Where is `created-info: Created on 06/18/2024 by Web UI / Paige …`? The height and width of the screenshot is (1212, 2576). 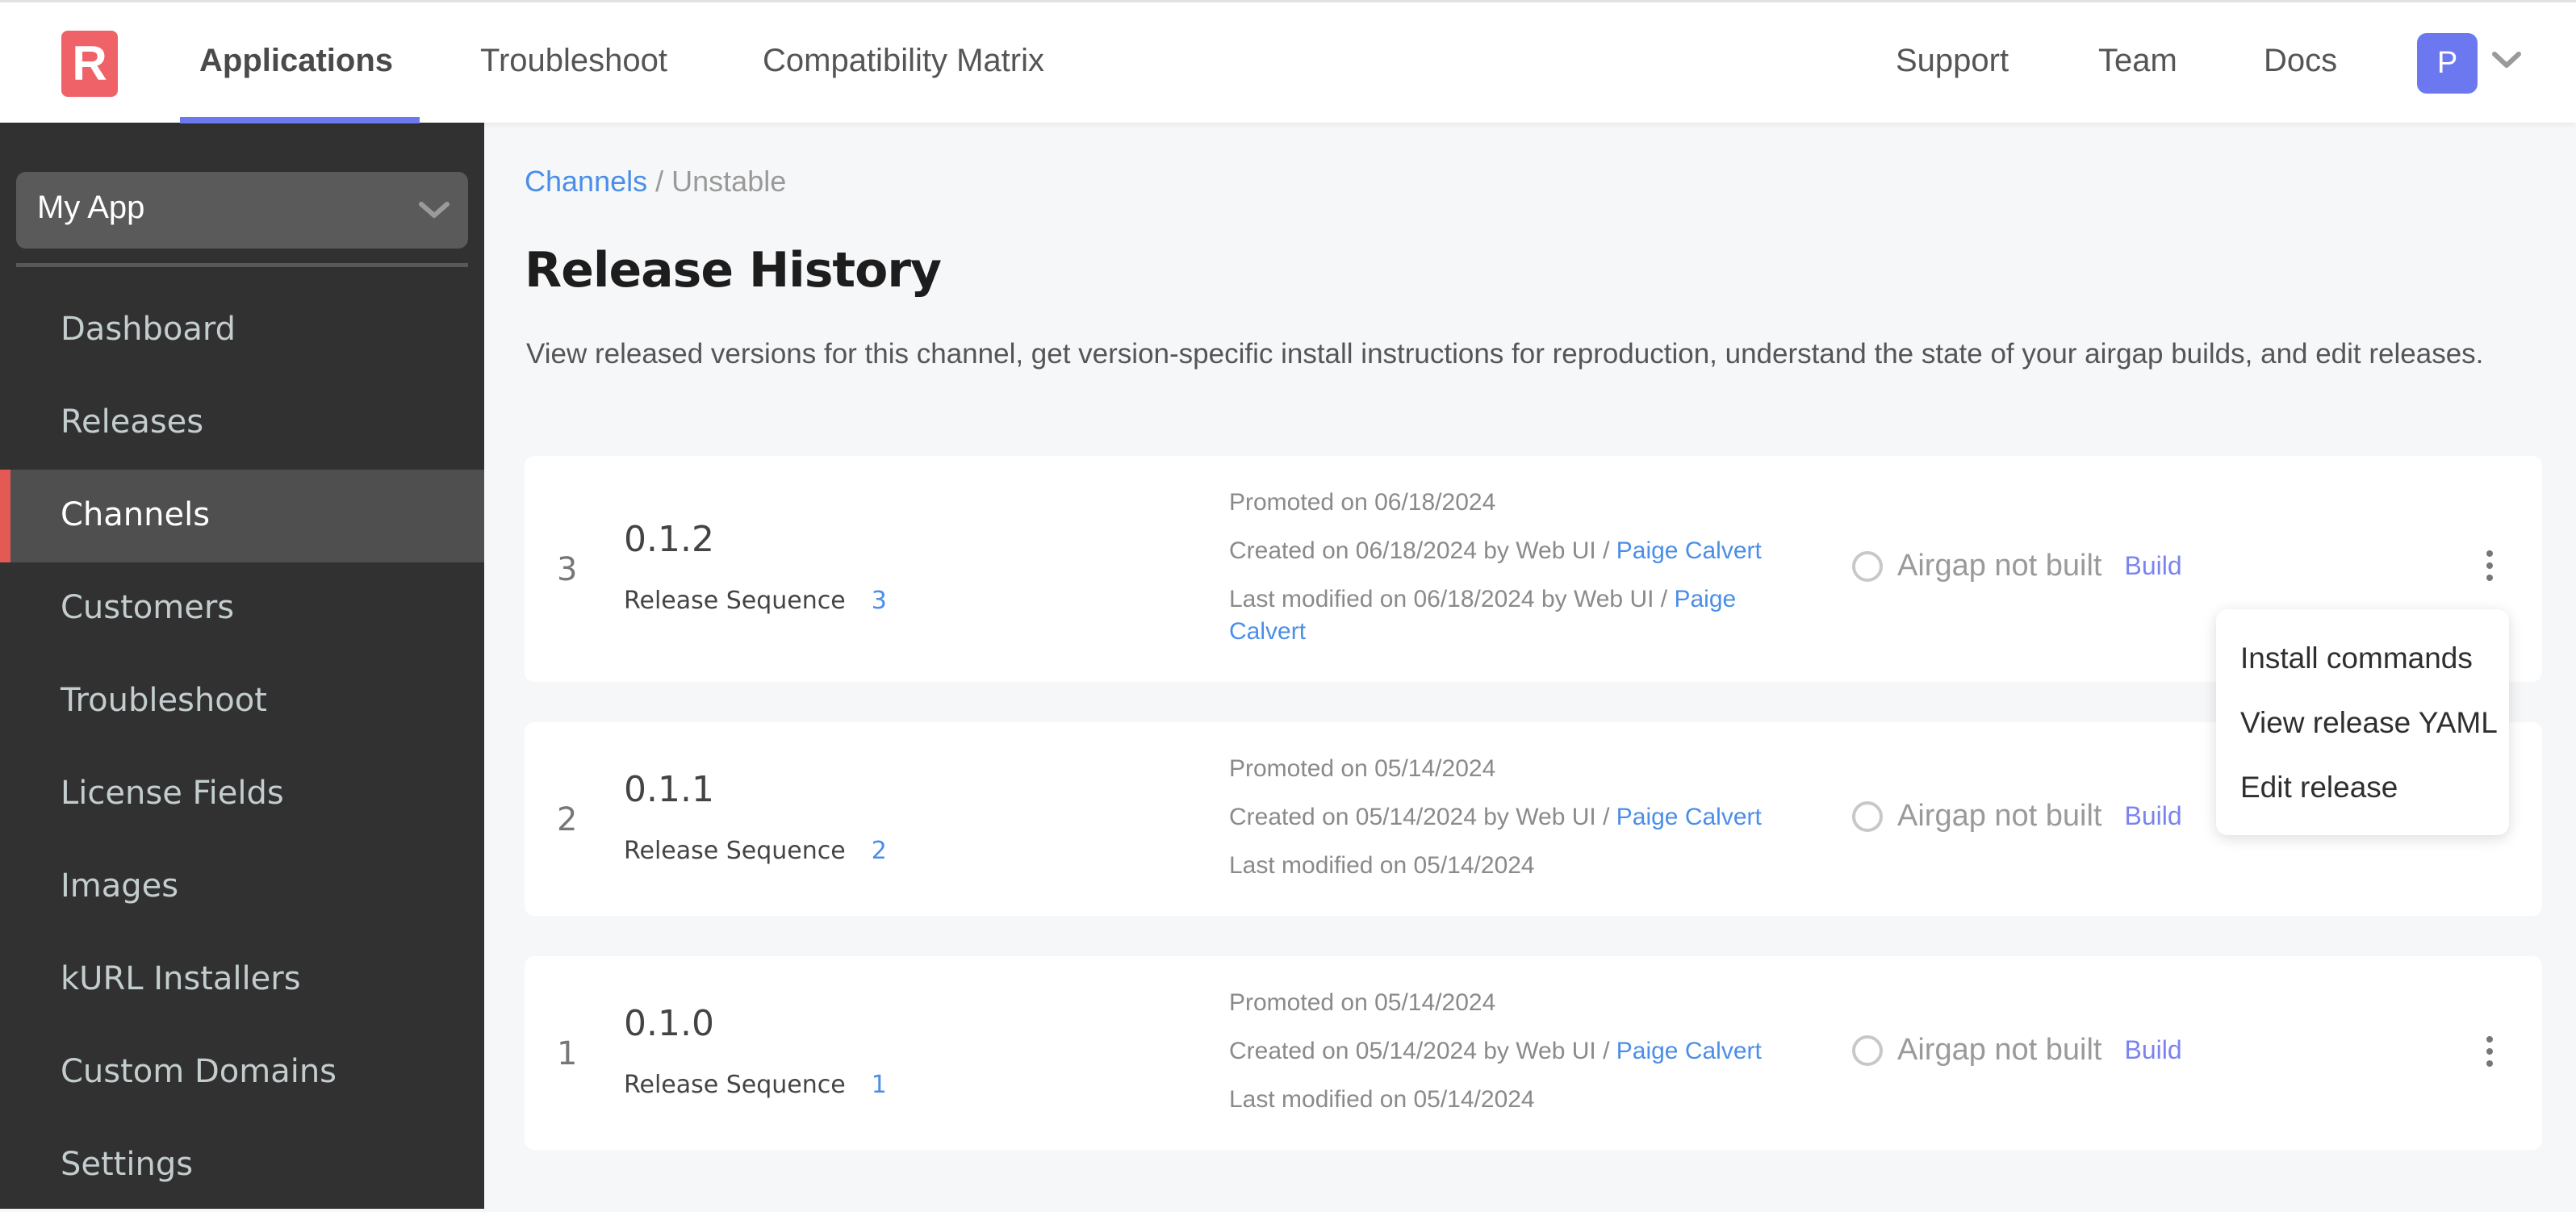 created-info: Created on 06/18/2024 by Web UI / Paige … is located at coordinates (1519, 551).